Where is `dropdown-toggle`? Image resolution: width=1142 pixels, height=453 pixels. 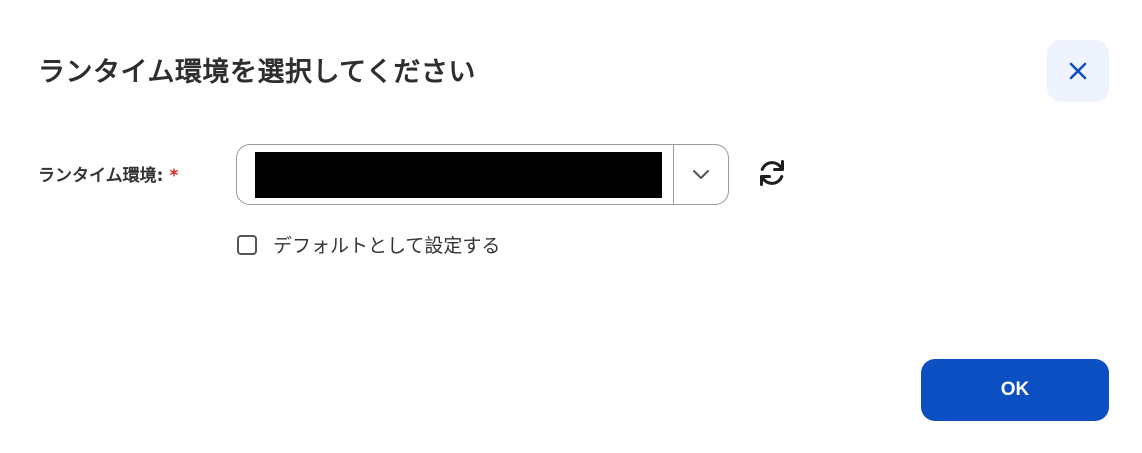 dropdown-toggle is located at coordinates (701, 174).